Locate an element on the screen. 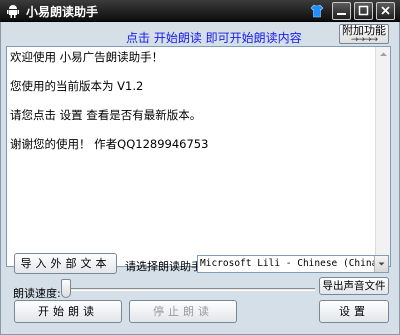 The width and height of the screenshot is (400, 335). import-text-button: 导入外部文本 is located at coordinates (65, 263).